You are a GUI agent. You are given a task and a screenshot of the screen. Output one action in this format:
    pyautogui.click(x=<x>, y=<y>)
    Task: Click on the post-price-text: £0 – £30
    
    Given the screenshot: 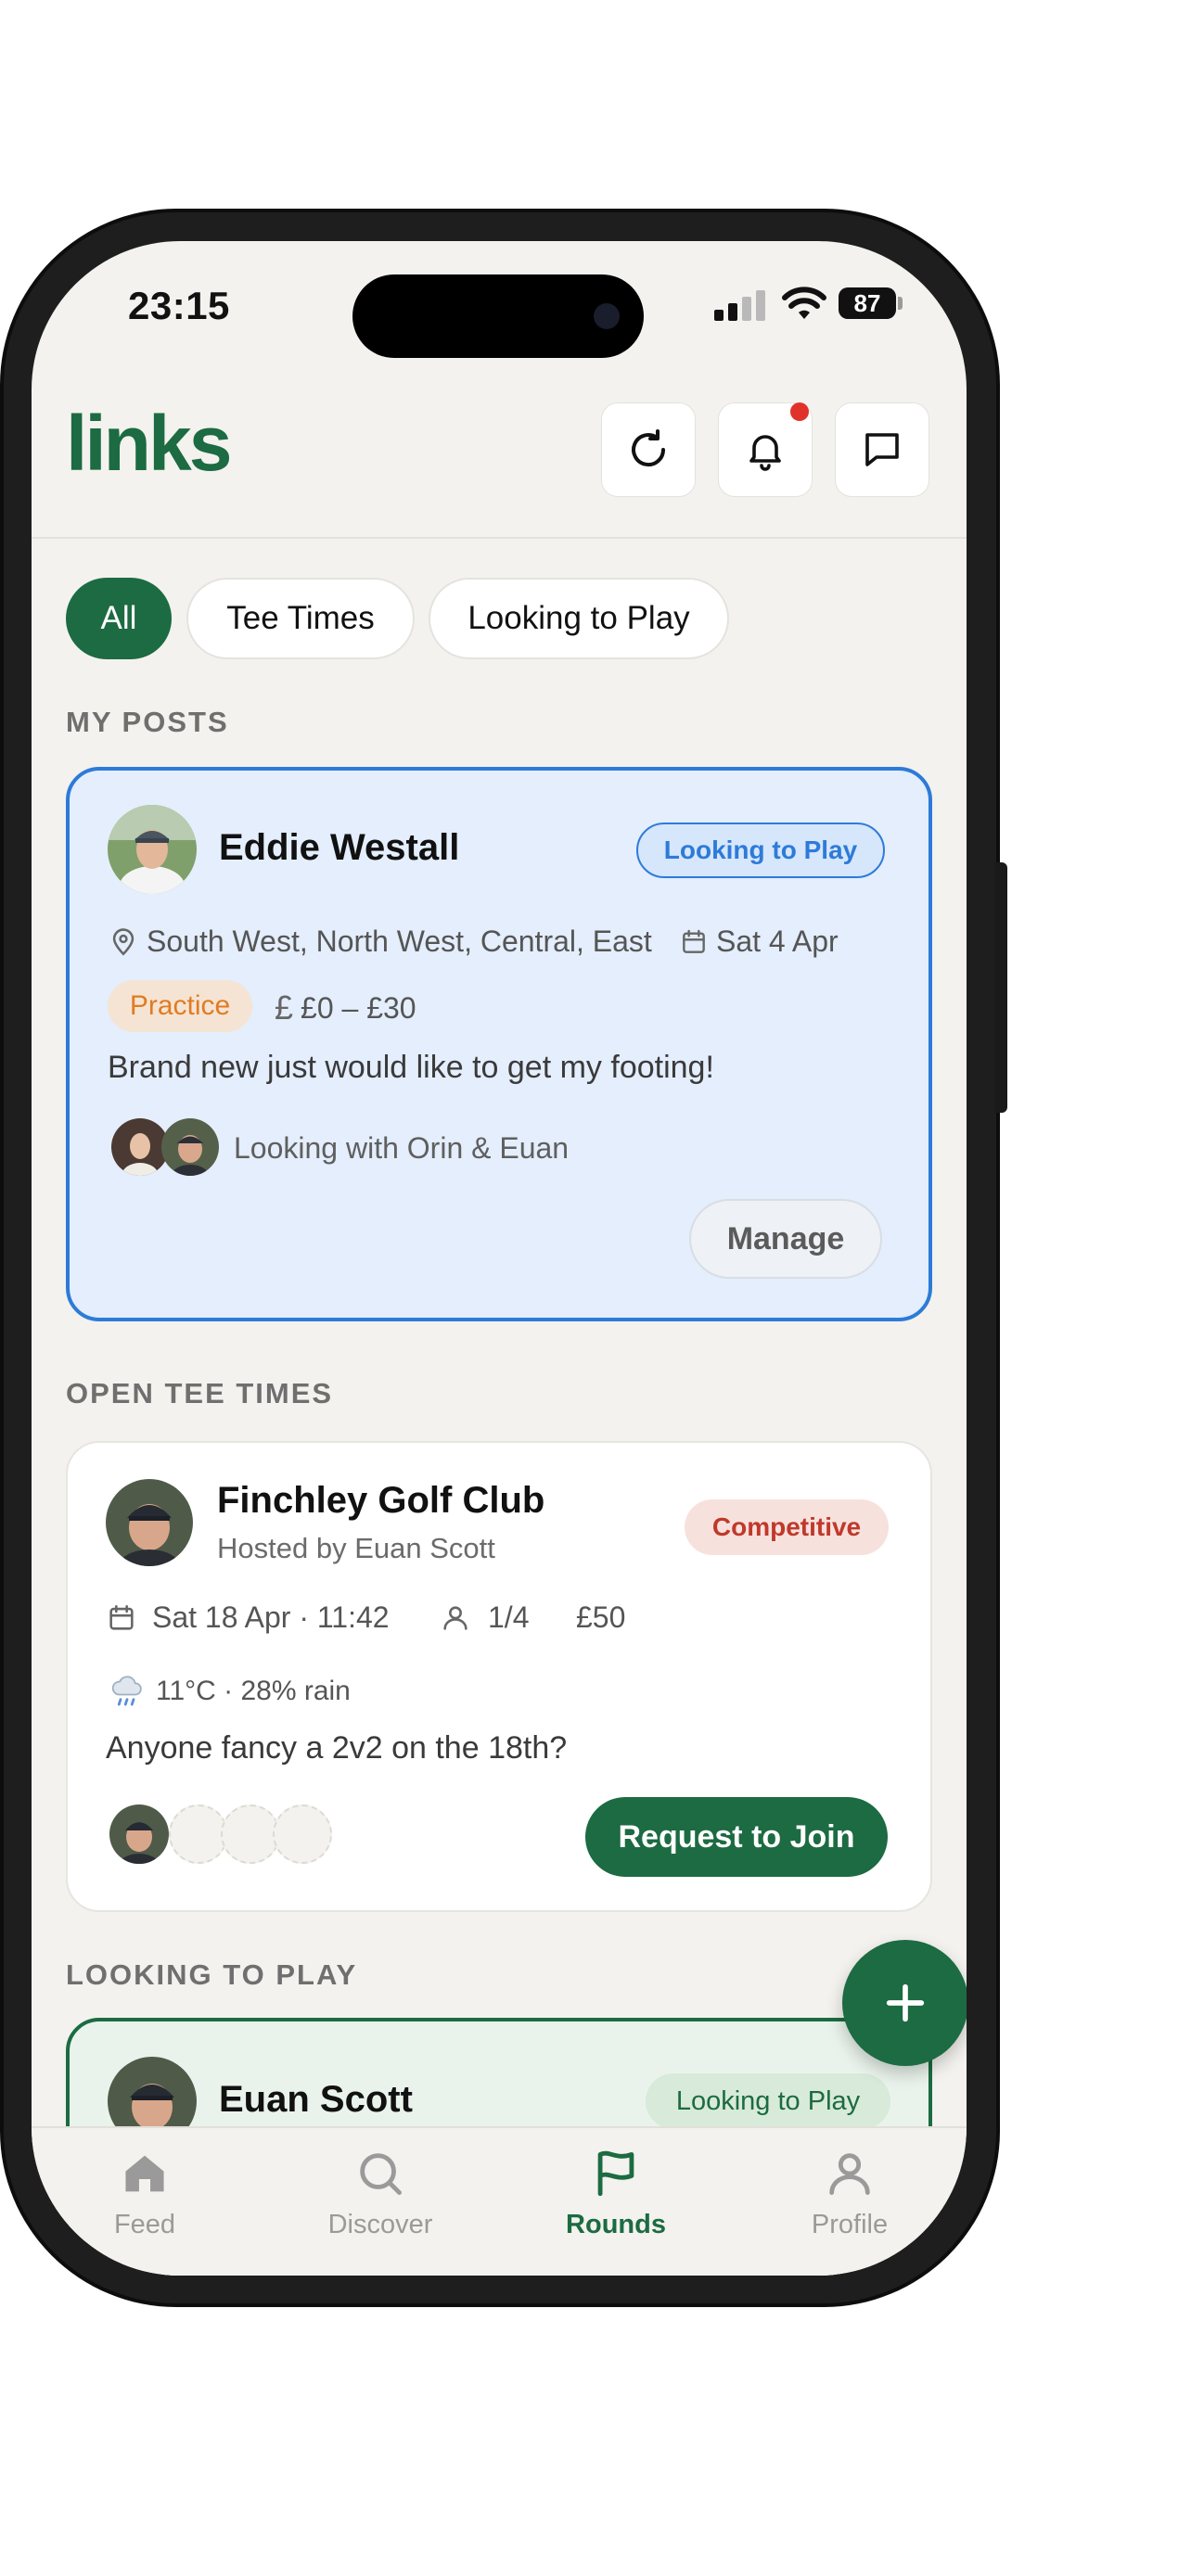 What is the action you would take?
    pyautogui.click(x=359, y=1008)
    